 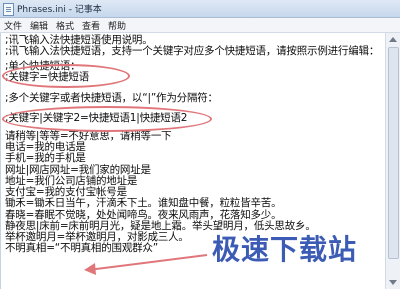 What do you see at coordinates (90, 269) in the screenshot?
I see `annotation-arrow-head` at bounding box center [90, 269].